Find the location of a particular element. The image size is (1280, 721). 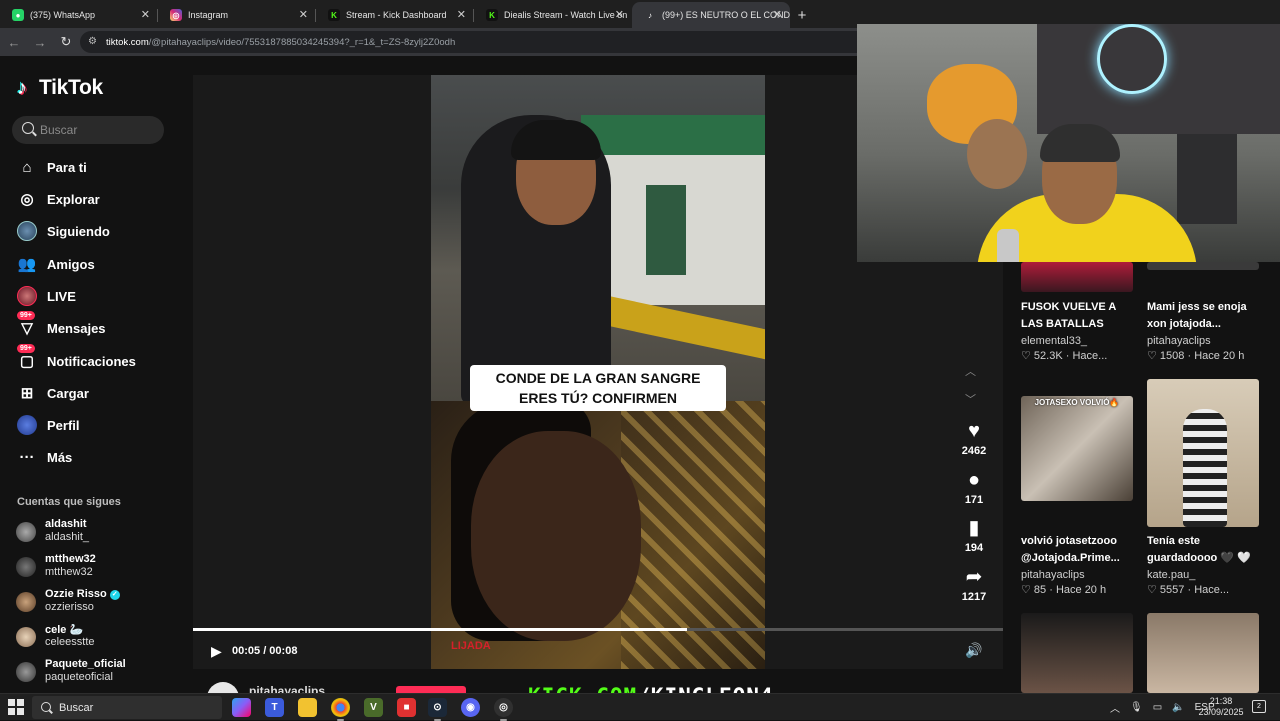

taskbar-clock: 21:38 23/09/2025 is located at coordinates (1221, 707).